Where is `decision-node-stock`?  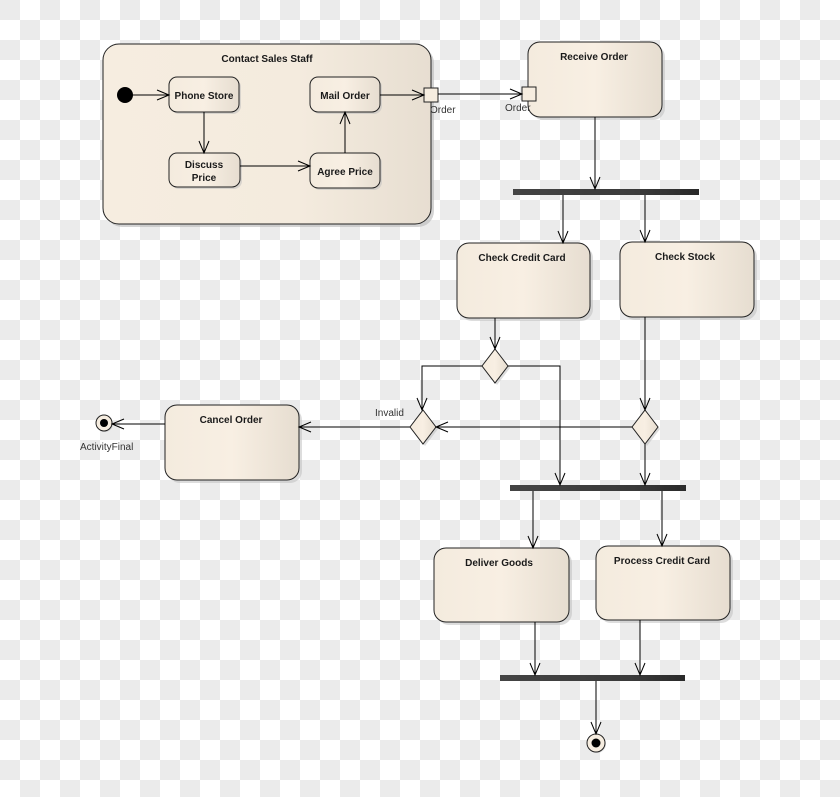
decision-node-stock is located at coordinates (645, 427).